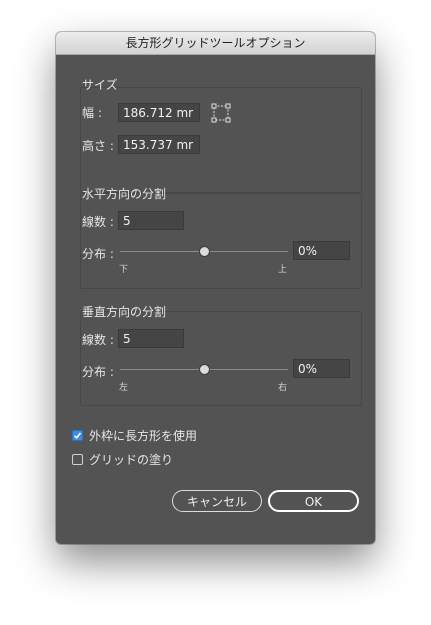 This screenshot has height=625, width=431. Describe the element at coordinates (283, 270) in the screenshot. I see `horizontal-right-tick: 上` at that location.